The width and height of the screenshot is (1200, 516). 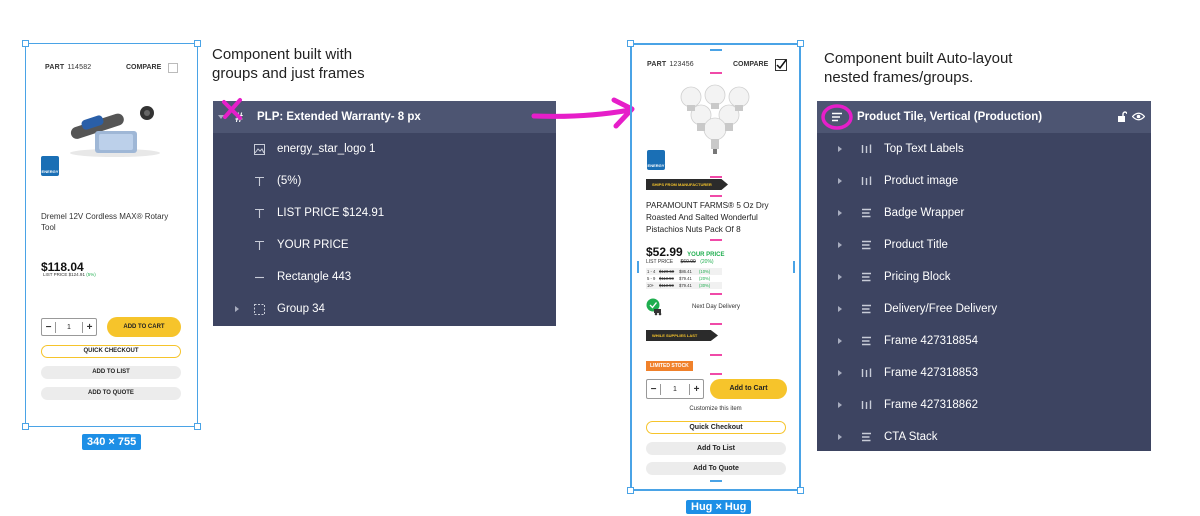 What do you see at coordinates (984, 245) in the screenshot?
I see `layer-row: Product Title` at bounding box center [984, 245].